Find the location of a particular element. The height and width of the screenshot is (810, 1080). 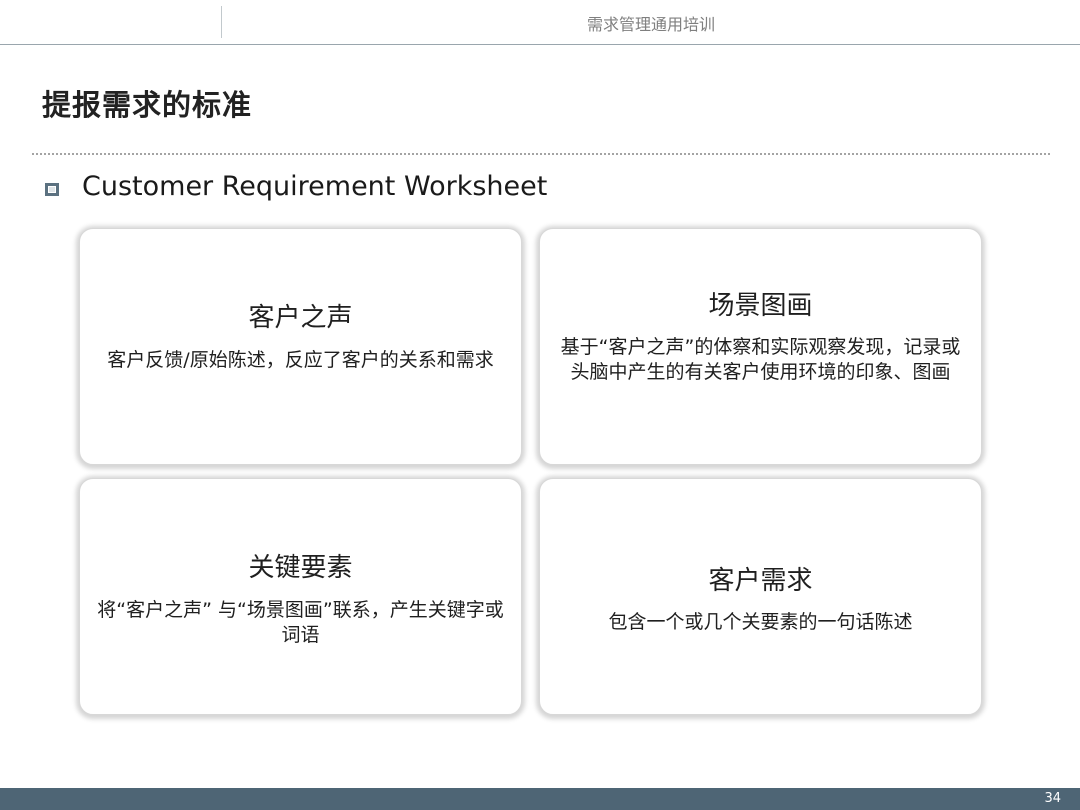

card-voice-of-customer: 客户之声 客户反馈/原始陈述，反应了客户的关系和需求 is located at coordinates (300, 346).